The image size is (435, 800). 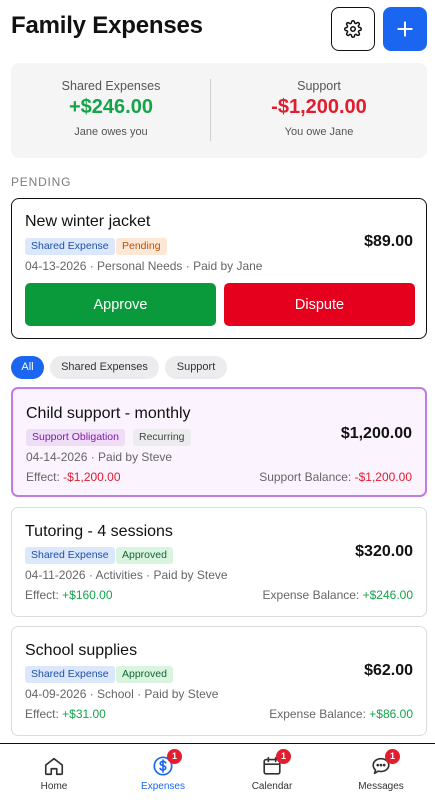 What do you see at coordinates (88, 221) in the screenshot?
I see `expense-title: New winter jacket` at bounding box center [88, 221].